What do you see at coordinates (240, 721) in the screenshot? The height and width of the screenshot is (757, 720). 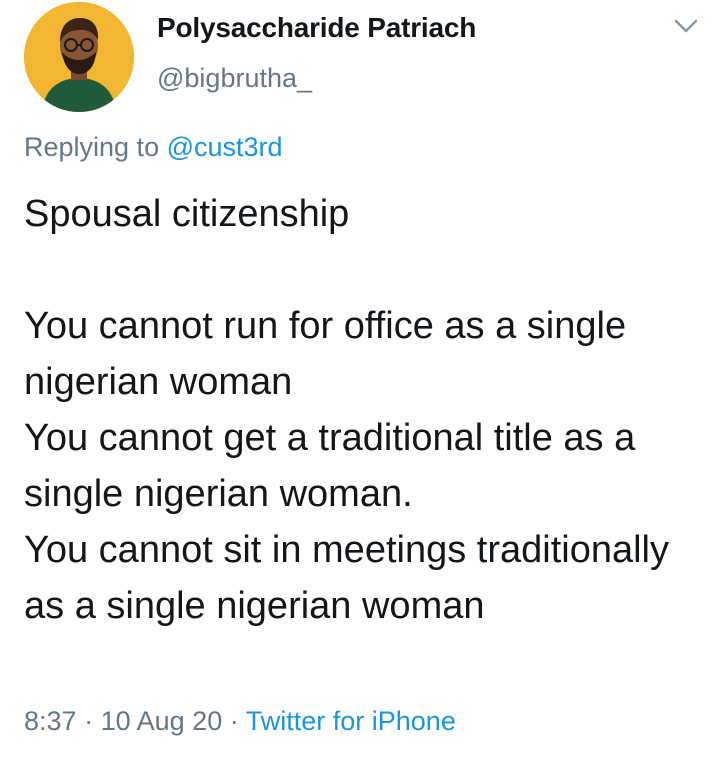 I see `tweet-metadata: 8:37 · 10 Aug 20 · Twitter for iPhone` at bounding box center [240, 721].